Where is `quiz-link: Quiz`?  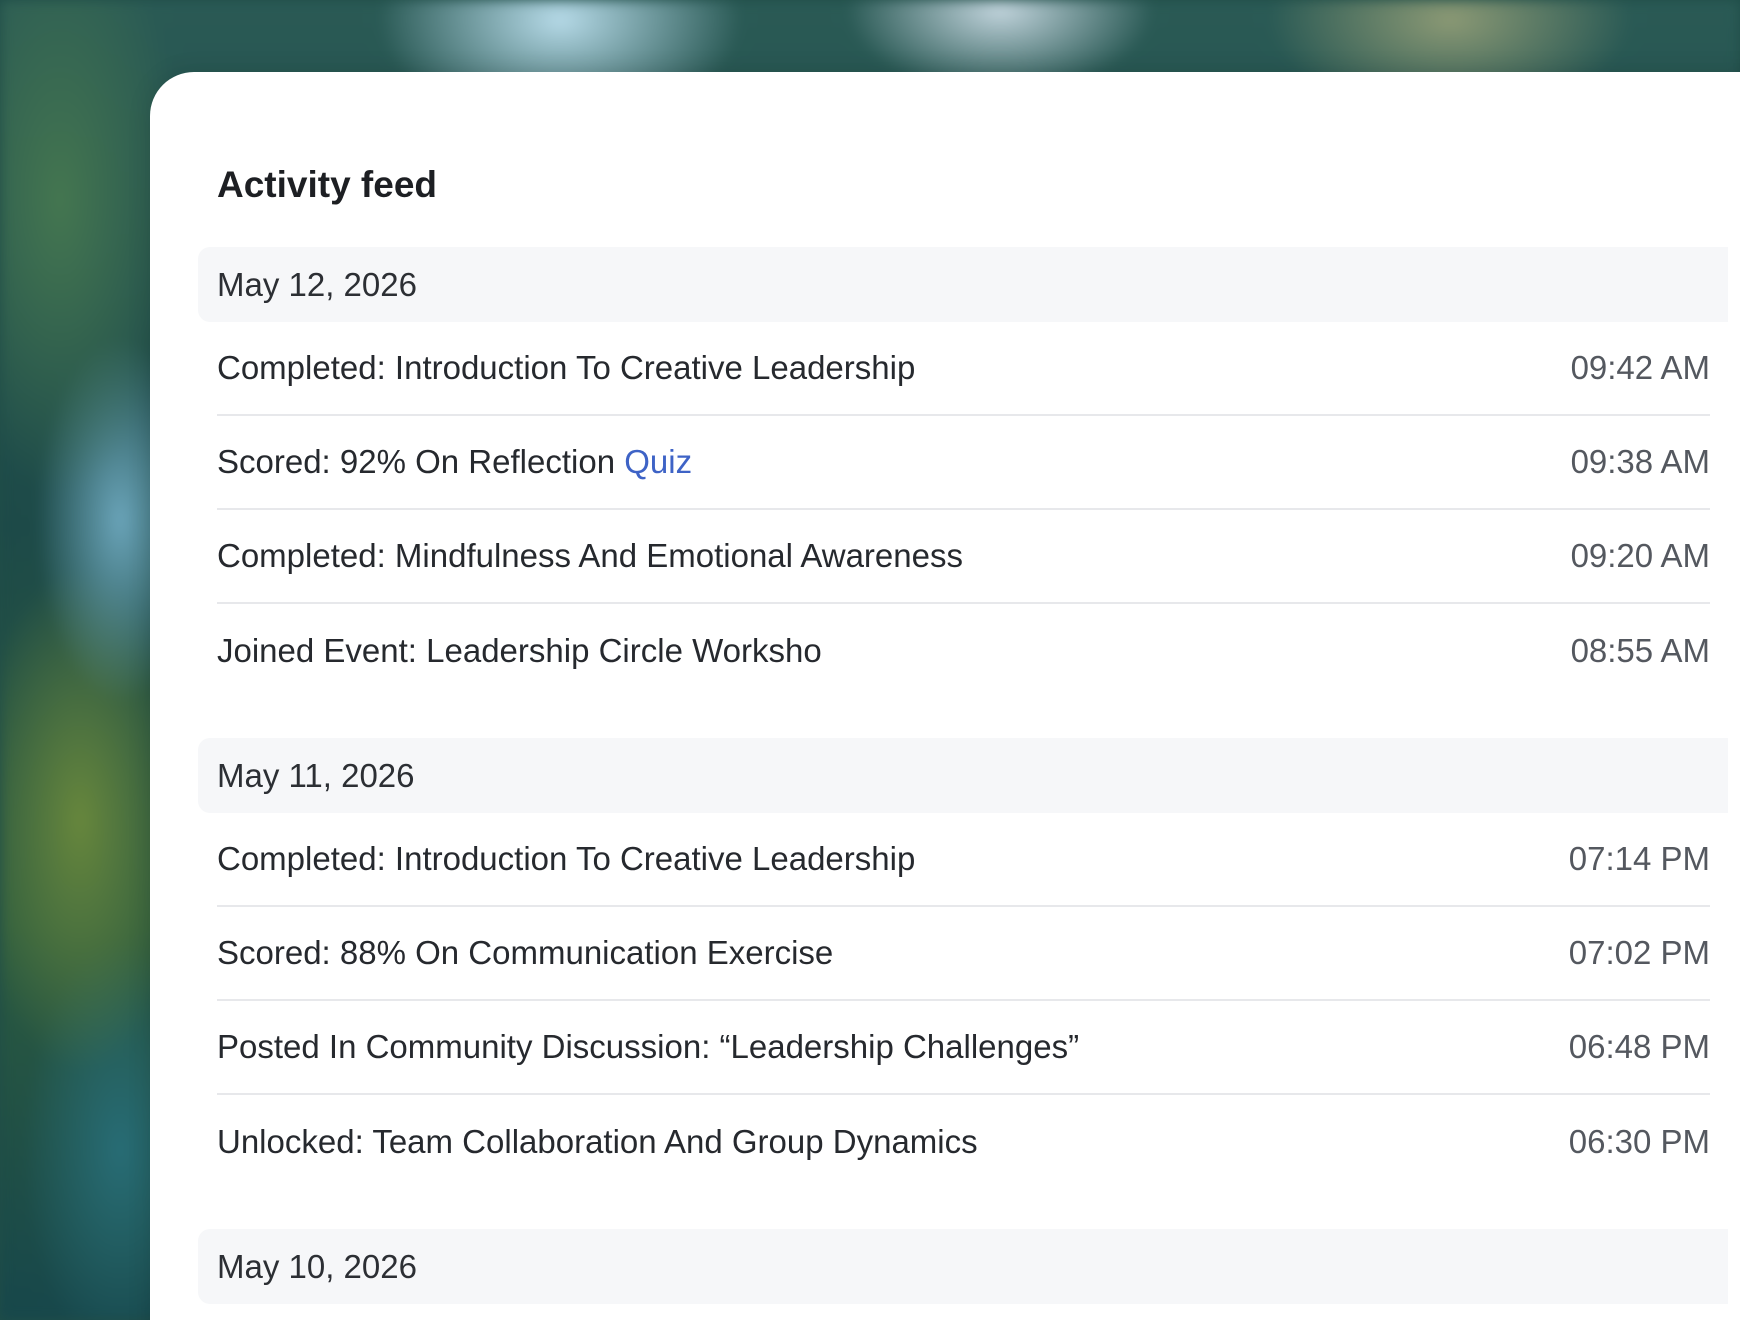
quiz-link: Quiz is located at coordinates (658, 461).